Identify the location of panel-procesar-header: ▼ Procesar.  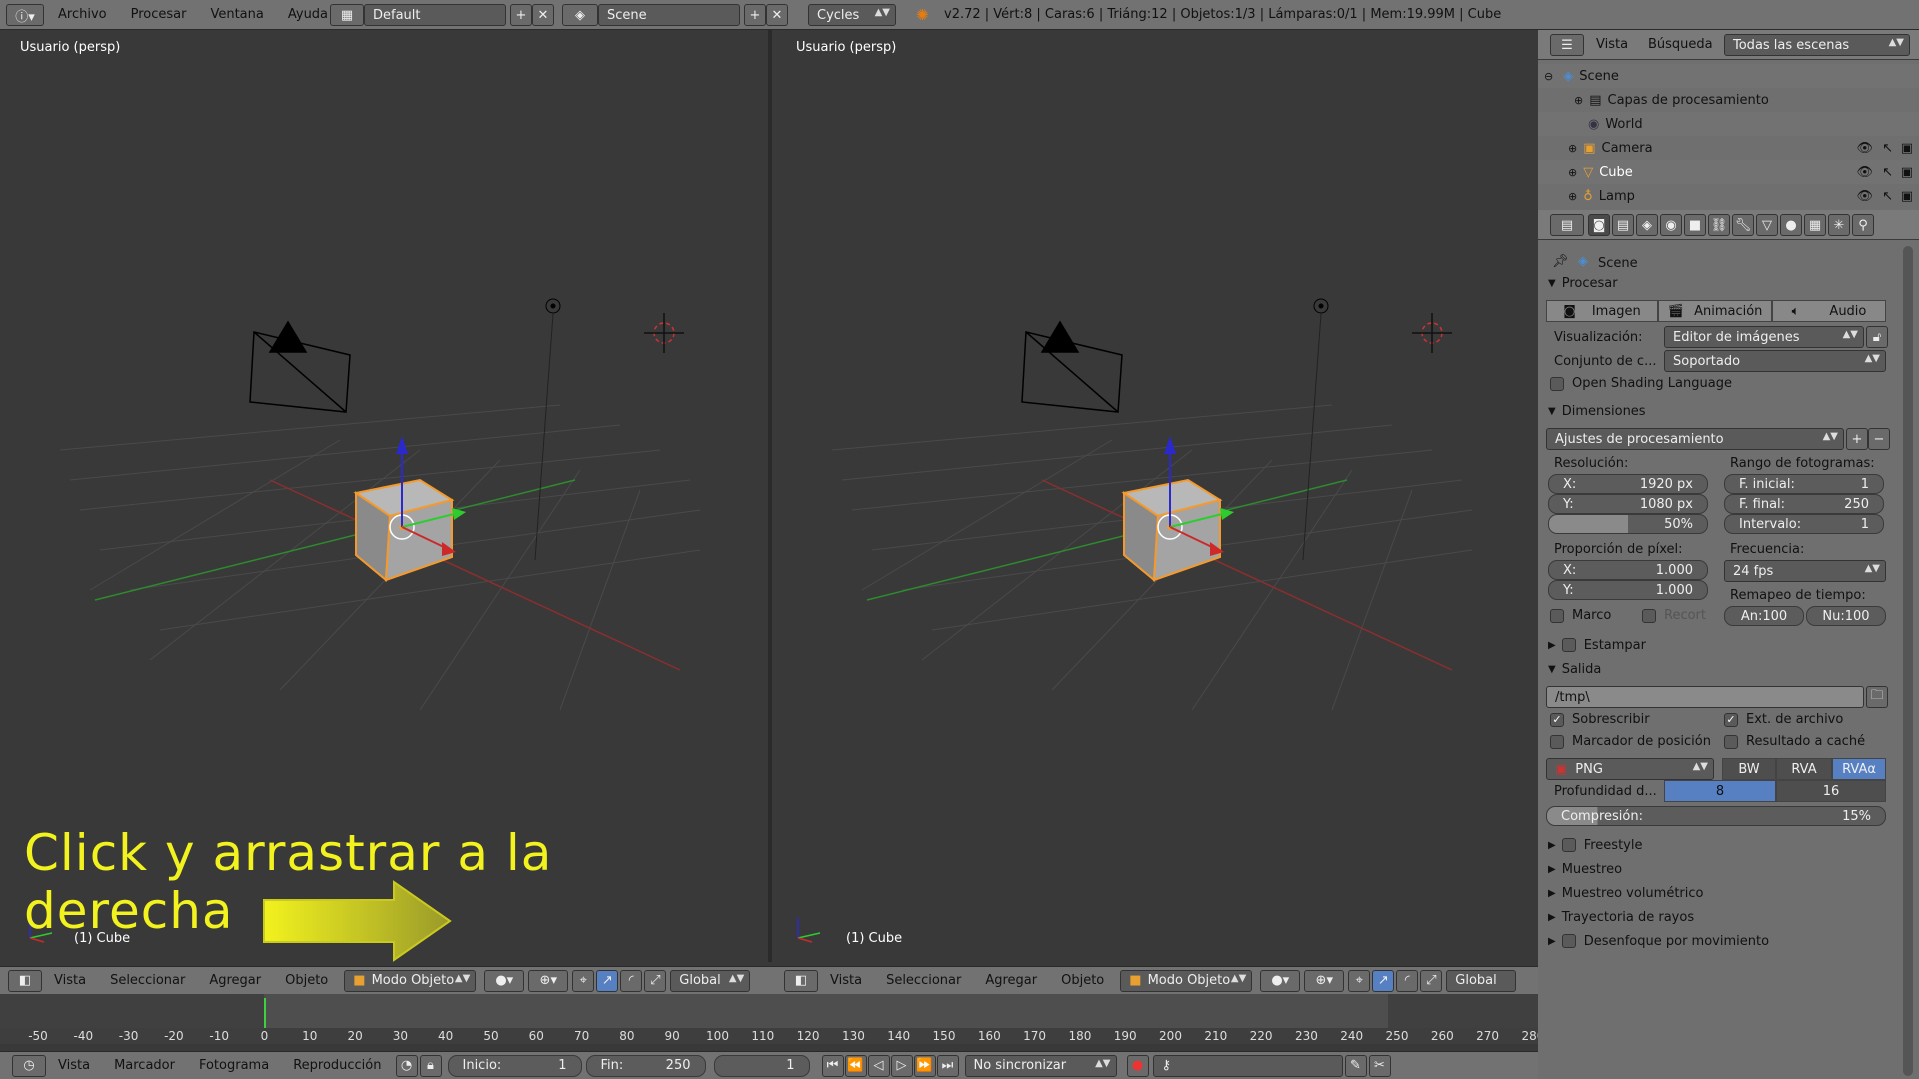
(1720, 283).